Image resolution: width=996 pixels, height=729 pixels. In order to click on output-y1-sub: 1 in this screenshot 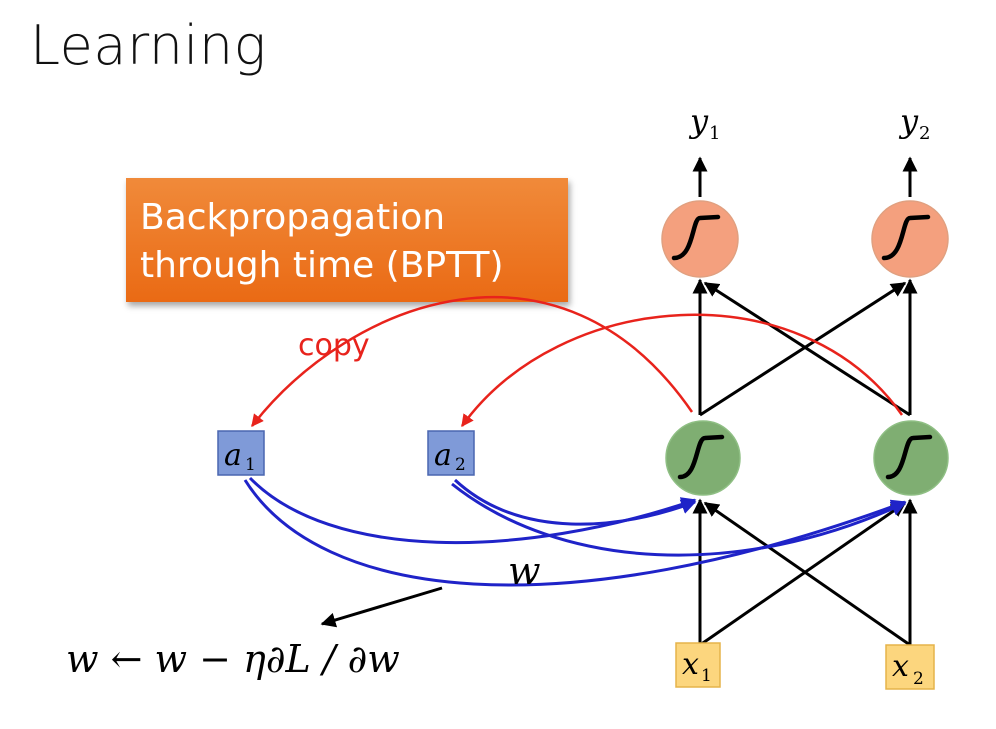, I will do `click(714, 133)`.